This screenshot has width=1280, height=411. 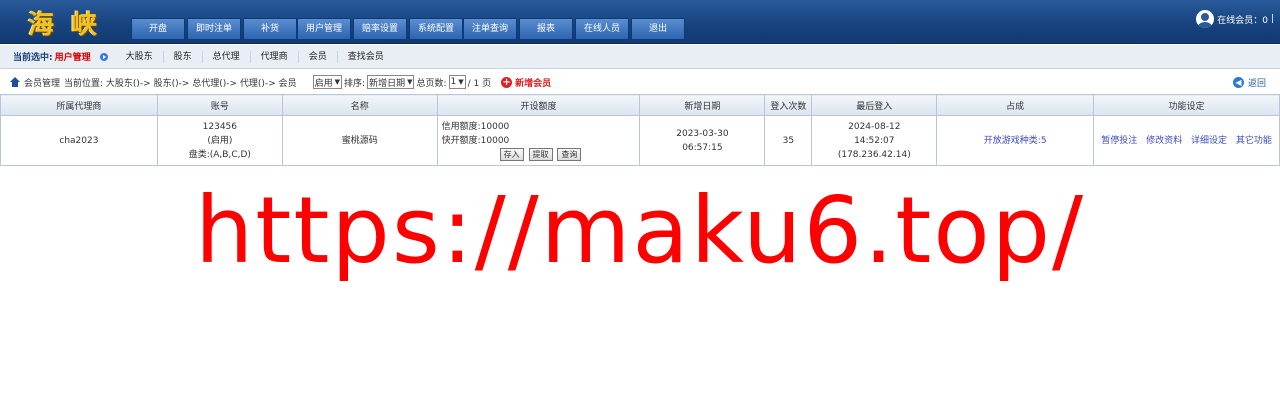 I want to click on home-icon, so click(x=15, y=82).